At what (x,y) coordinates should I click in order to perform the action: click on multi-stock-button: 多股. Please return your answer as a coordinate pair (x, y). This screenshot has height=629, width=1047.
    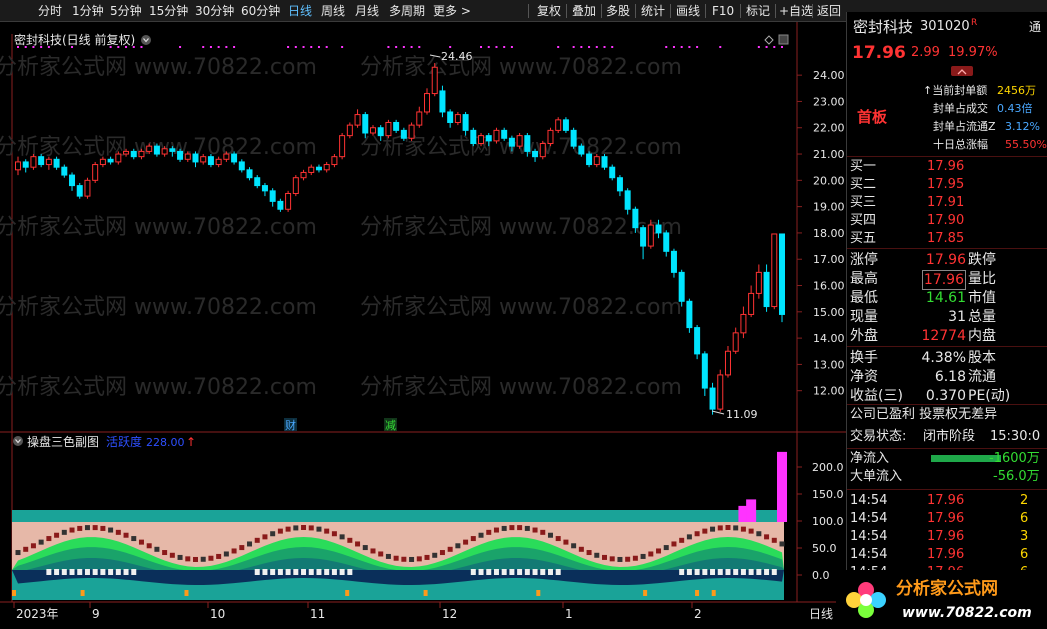
    Looking at the image, I should click on (618, 11).